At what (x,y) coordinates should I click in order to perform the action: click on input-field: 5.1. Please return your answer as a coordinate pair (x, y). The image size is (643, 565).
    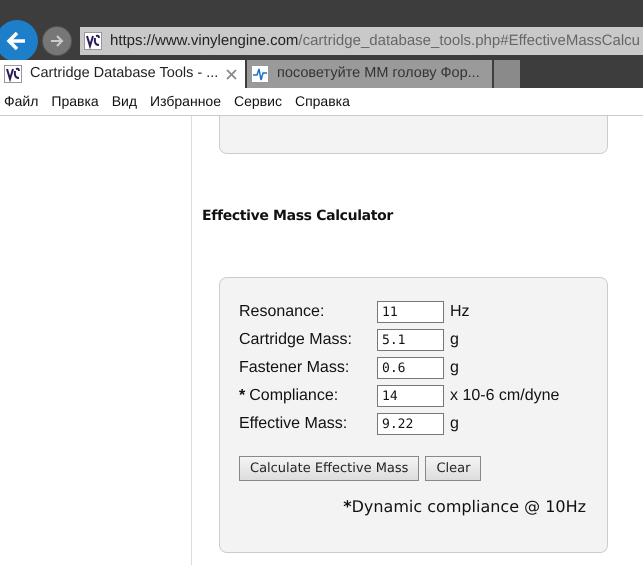
    Looking at the image, I should click on (410, 340).